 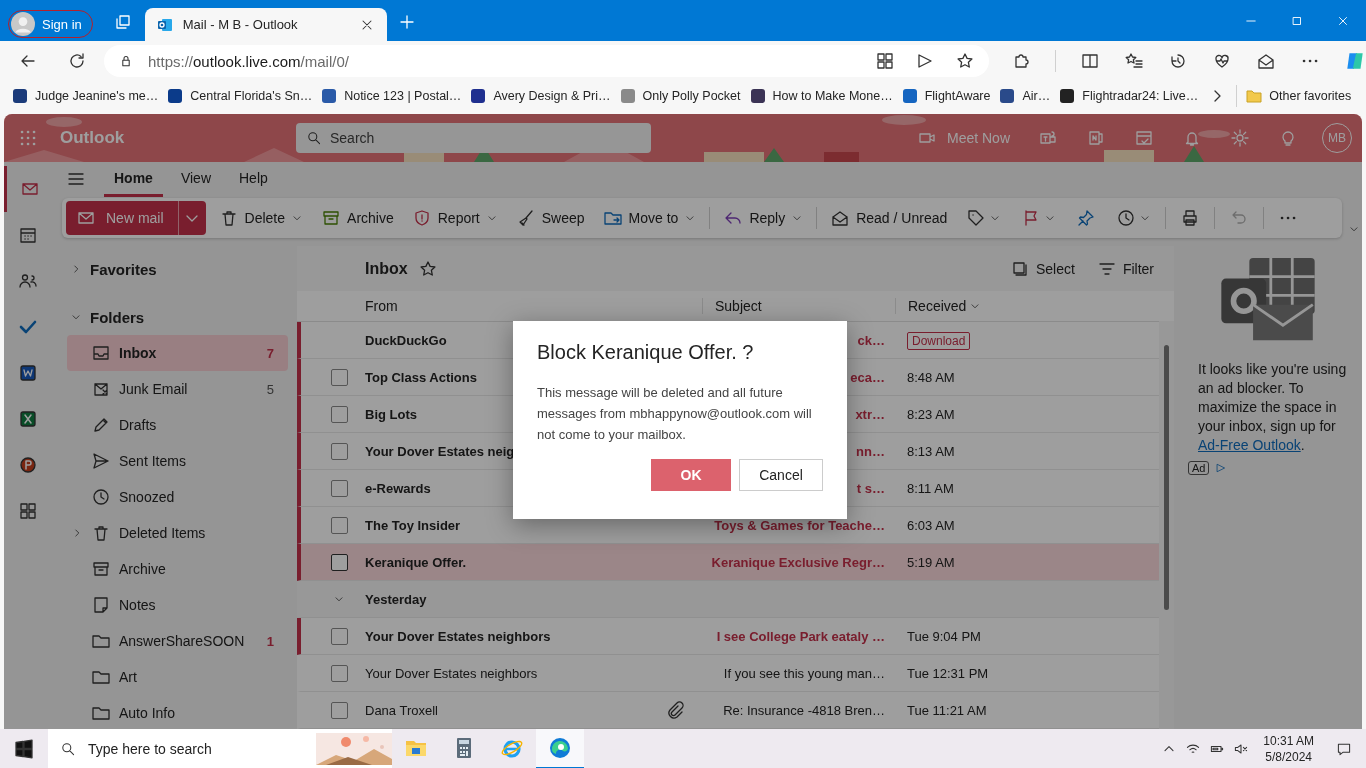 What do you see at coordinates (253, 179) in the screenshot?
I see `ribbon-tab: Help` at bounding box center [253, 179].